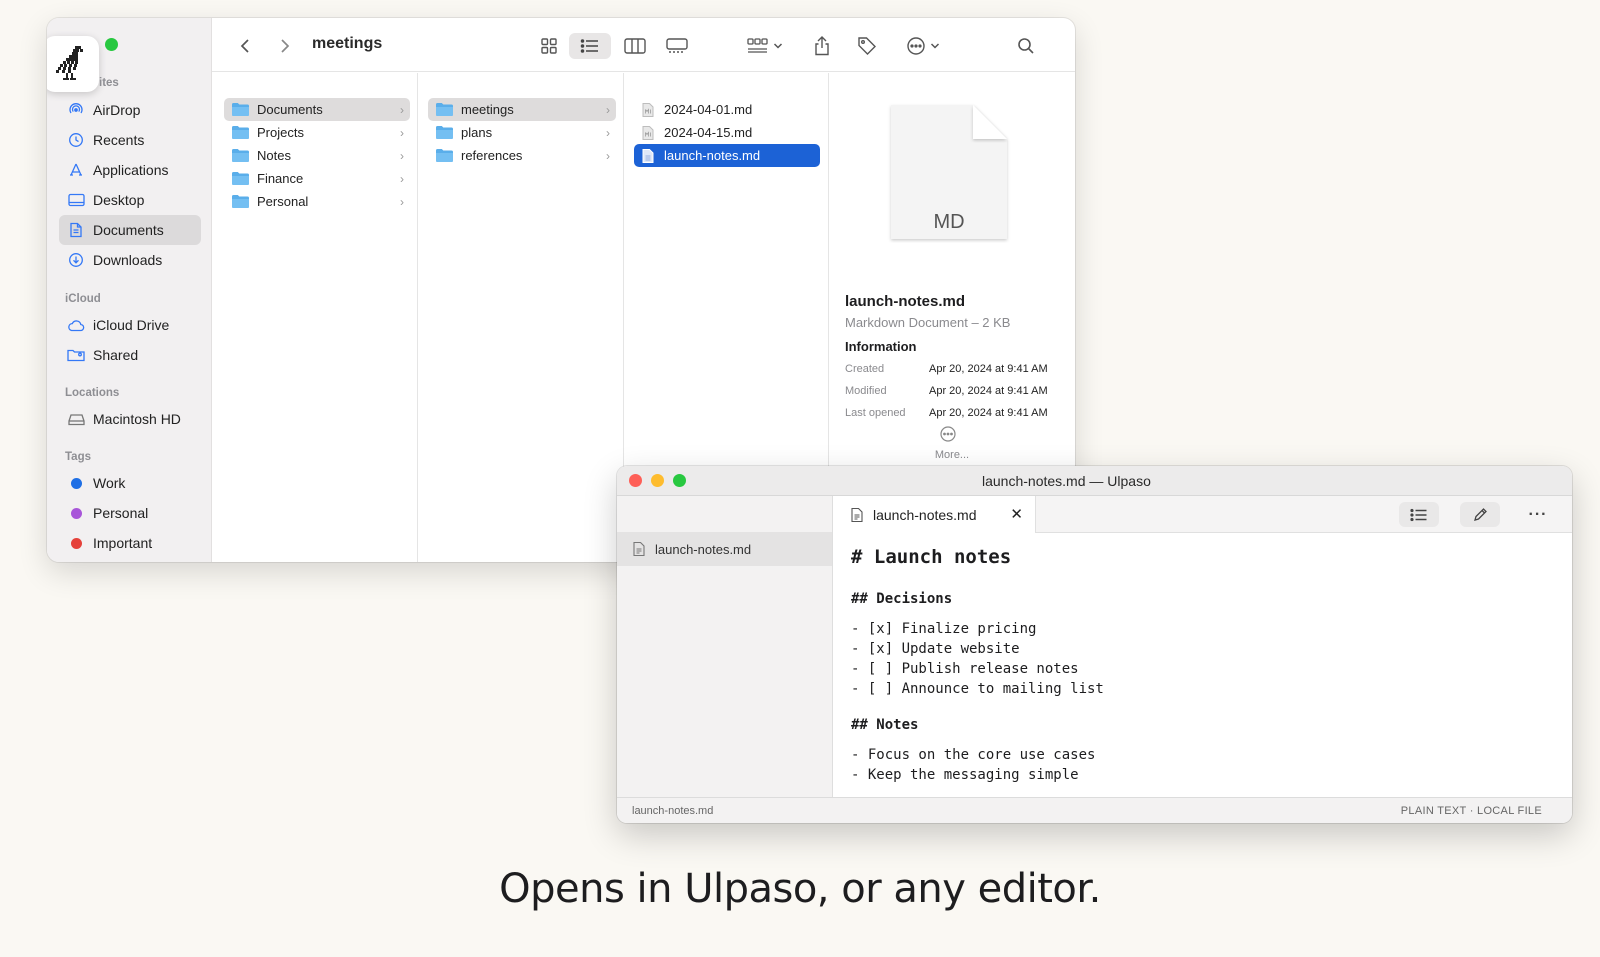 The height and width of the screenshot is (957, 1600). Describe the element at coordinates (76, 170) in the screenshot. I see `applications-icon` at that location.